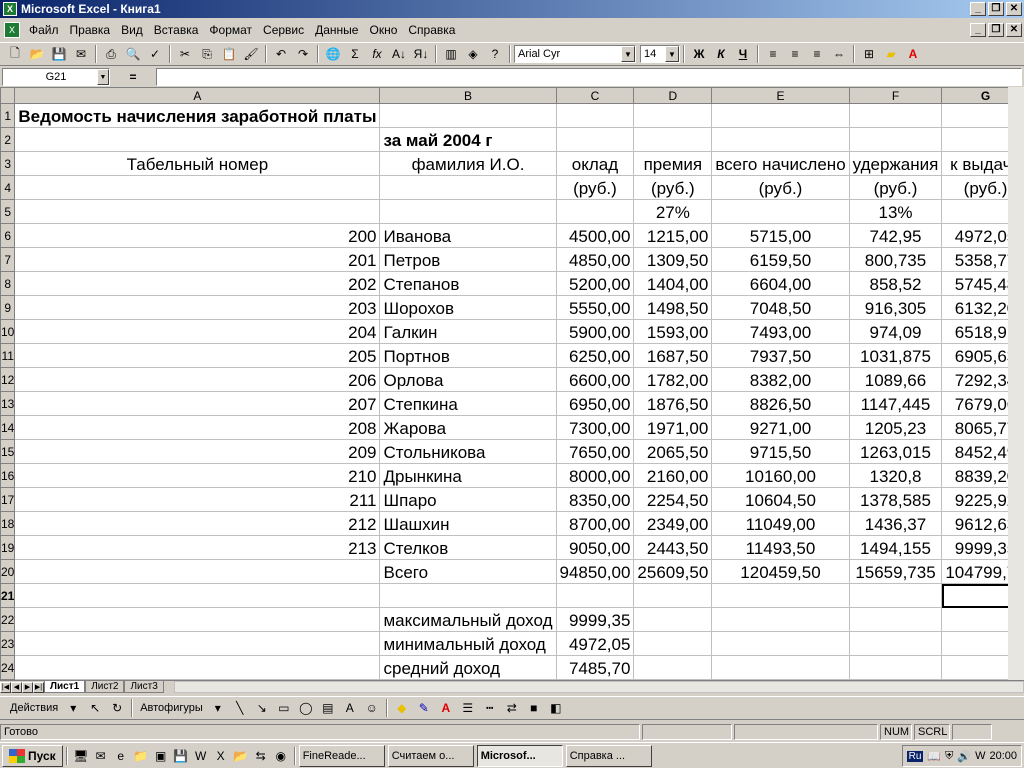 This screenshot has height=768, width=1024. What do you see at coordinates (8, 379) in the screenshot?
I see `row-header: 12` at bounding box center [8, 379].